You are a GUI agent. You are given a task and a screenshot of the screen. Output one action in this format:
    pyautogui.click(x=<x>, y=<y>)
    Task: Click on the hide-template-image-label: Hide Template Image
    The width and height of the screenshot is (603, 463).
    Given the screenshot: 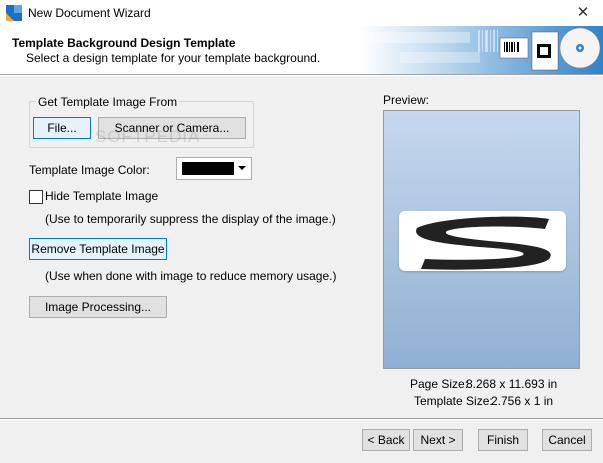 What is the action you would take?
    pyautogui.click(x=102, y=196)
    